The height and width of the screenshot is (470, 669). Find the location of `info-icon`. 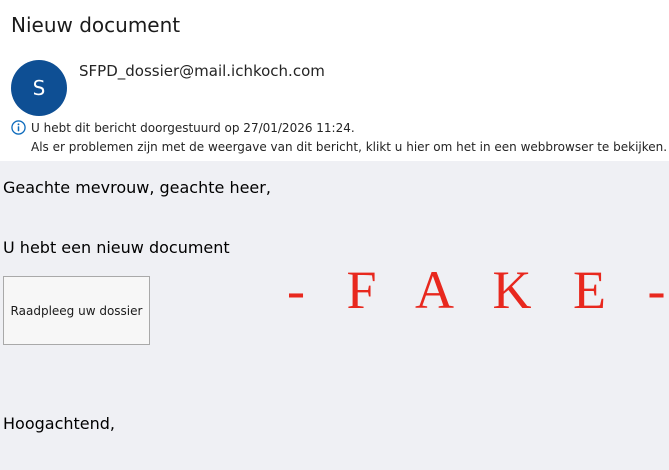

info-icon is located at coordinates (18, 127).